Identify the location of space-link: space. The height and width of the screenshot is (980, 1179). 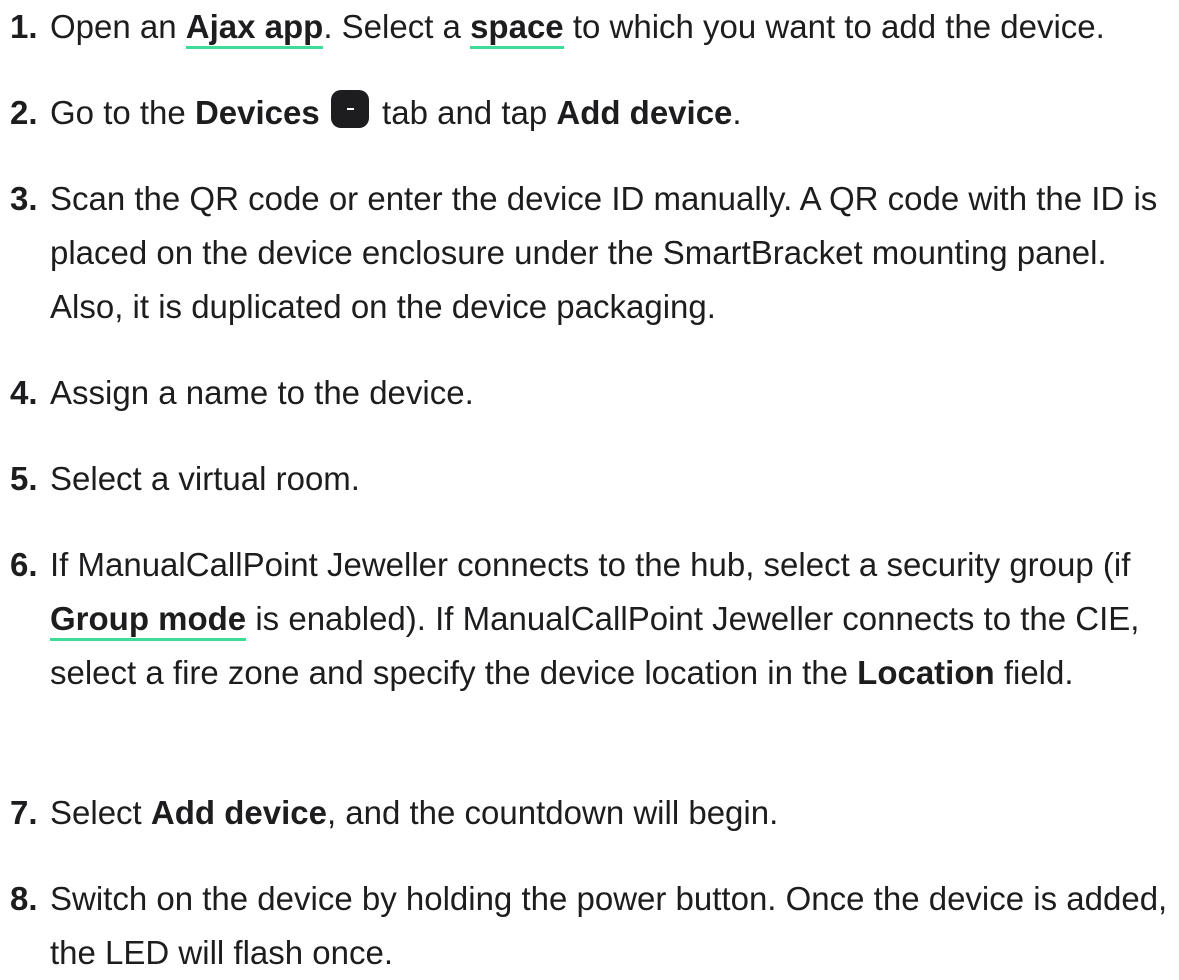
(517, 28).